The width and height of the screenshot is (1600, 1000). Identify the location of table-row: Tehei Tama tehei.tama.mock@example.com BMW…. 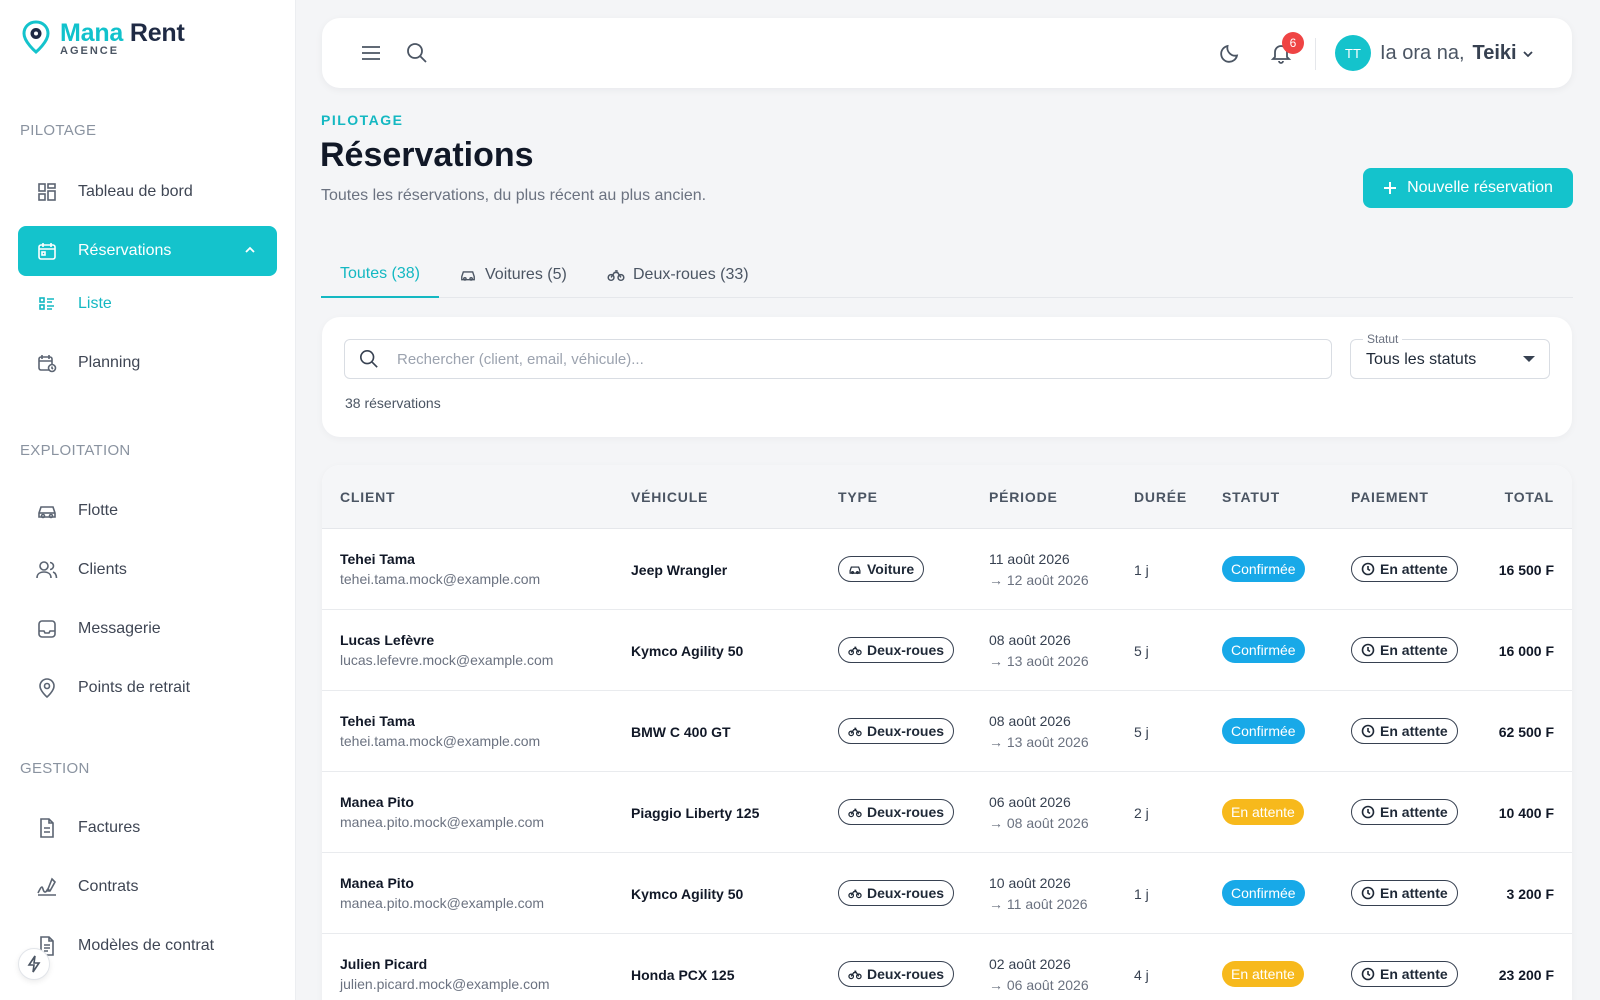
(947, 731).